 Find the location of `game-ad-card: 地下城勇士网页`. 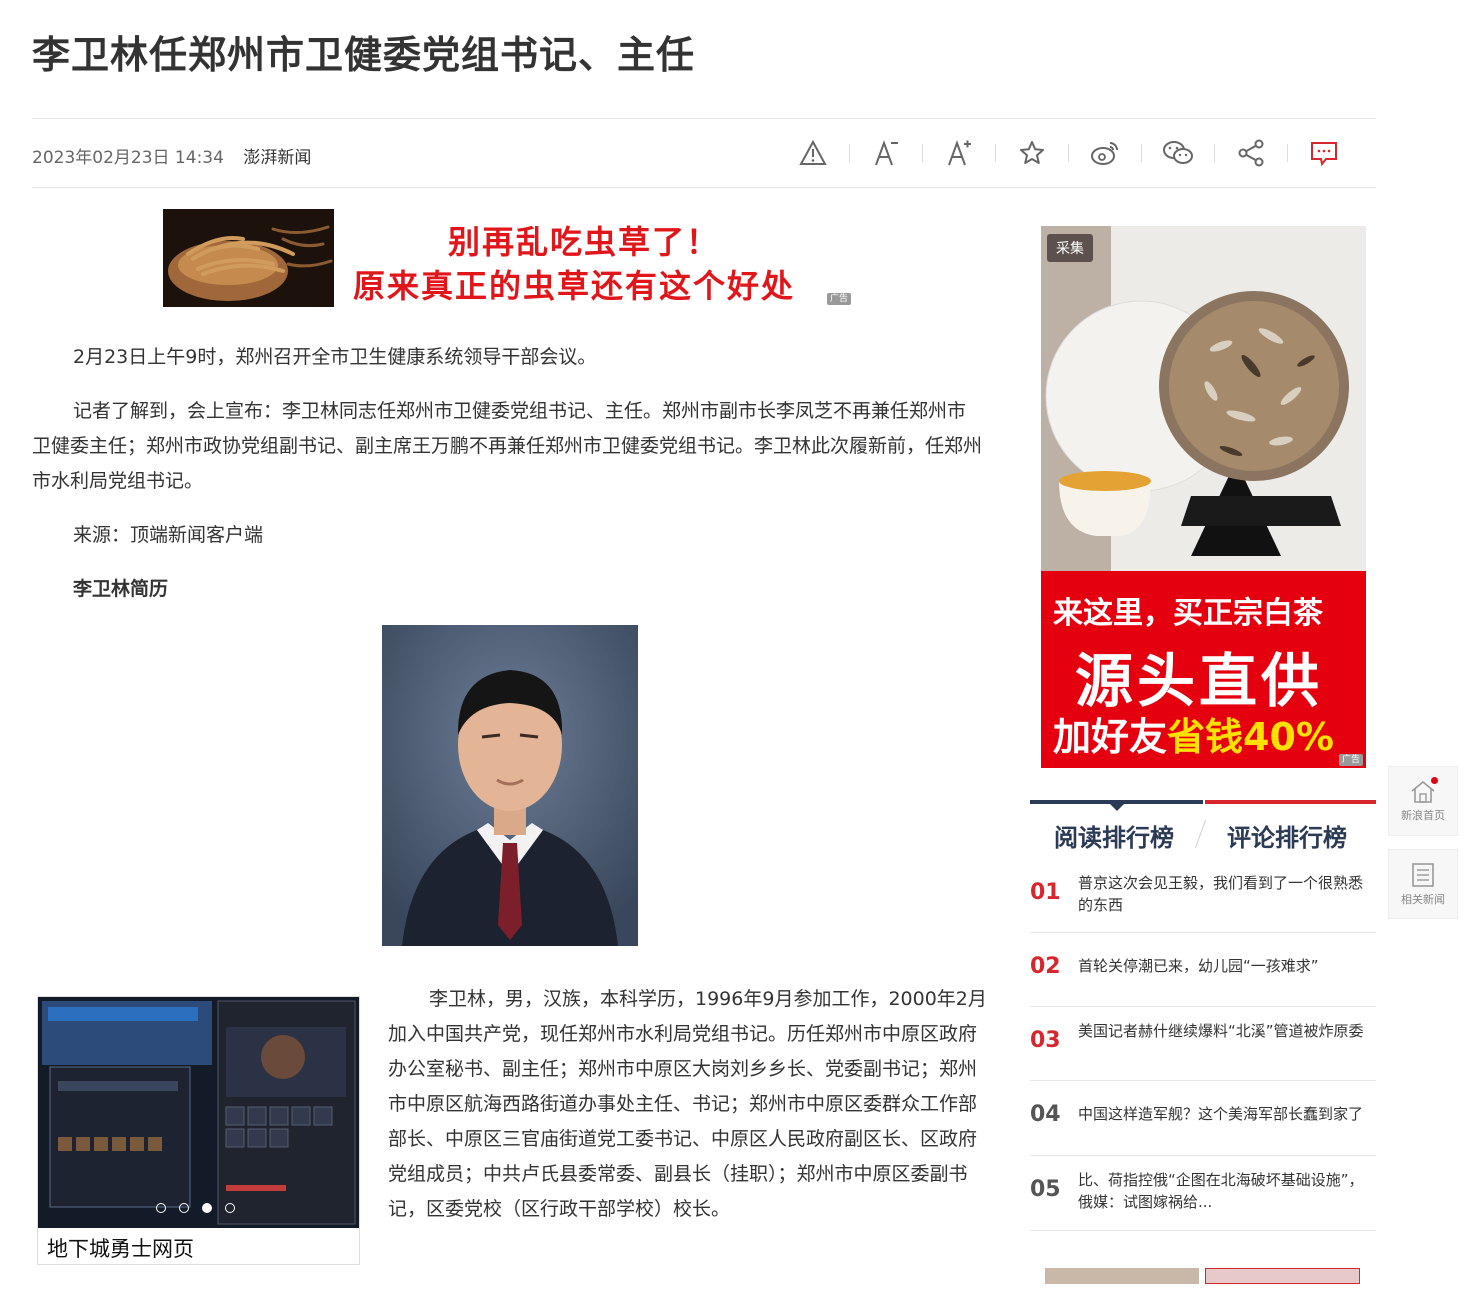

game-ad-card: 地下城勇士网页 is located at coordinates (198, 1130).